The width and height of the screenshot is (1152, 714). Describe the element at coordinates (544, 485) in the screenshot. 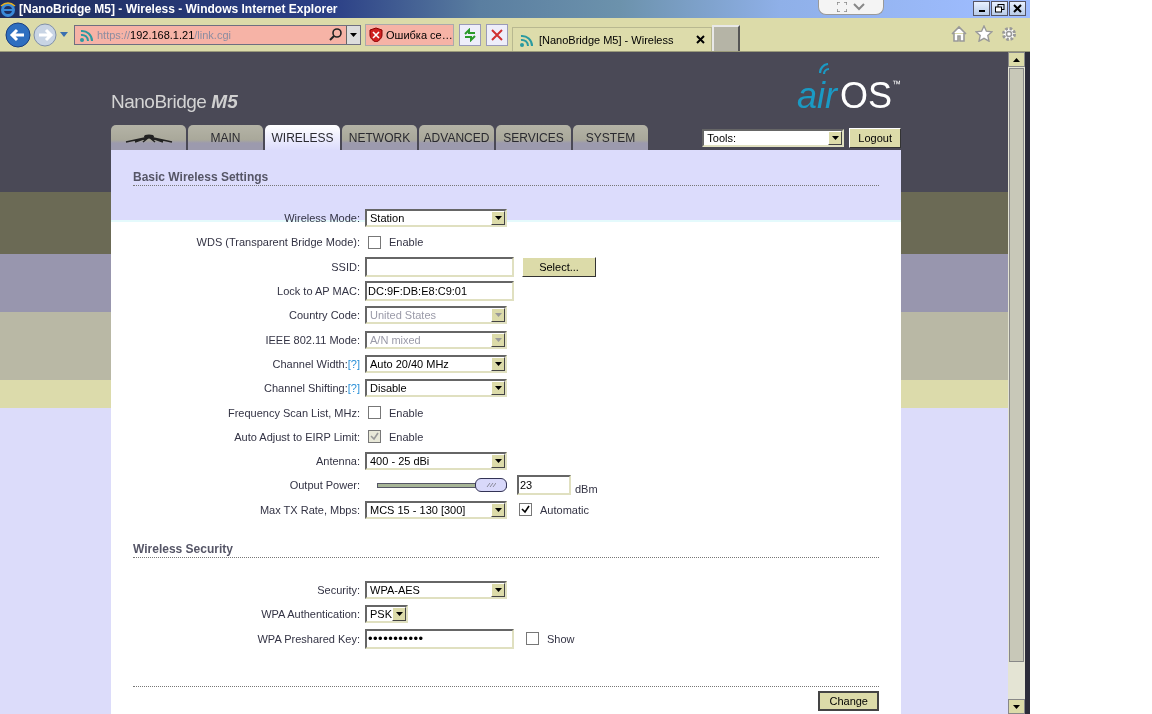

I see `power-field: 23` at that location.